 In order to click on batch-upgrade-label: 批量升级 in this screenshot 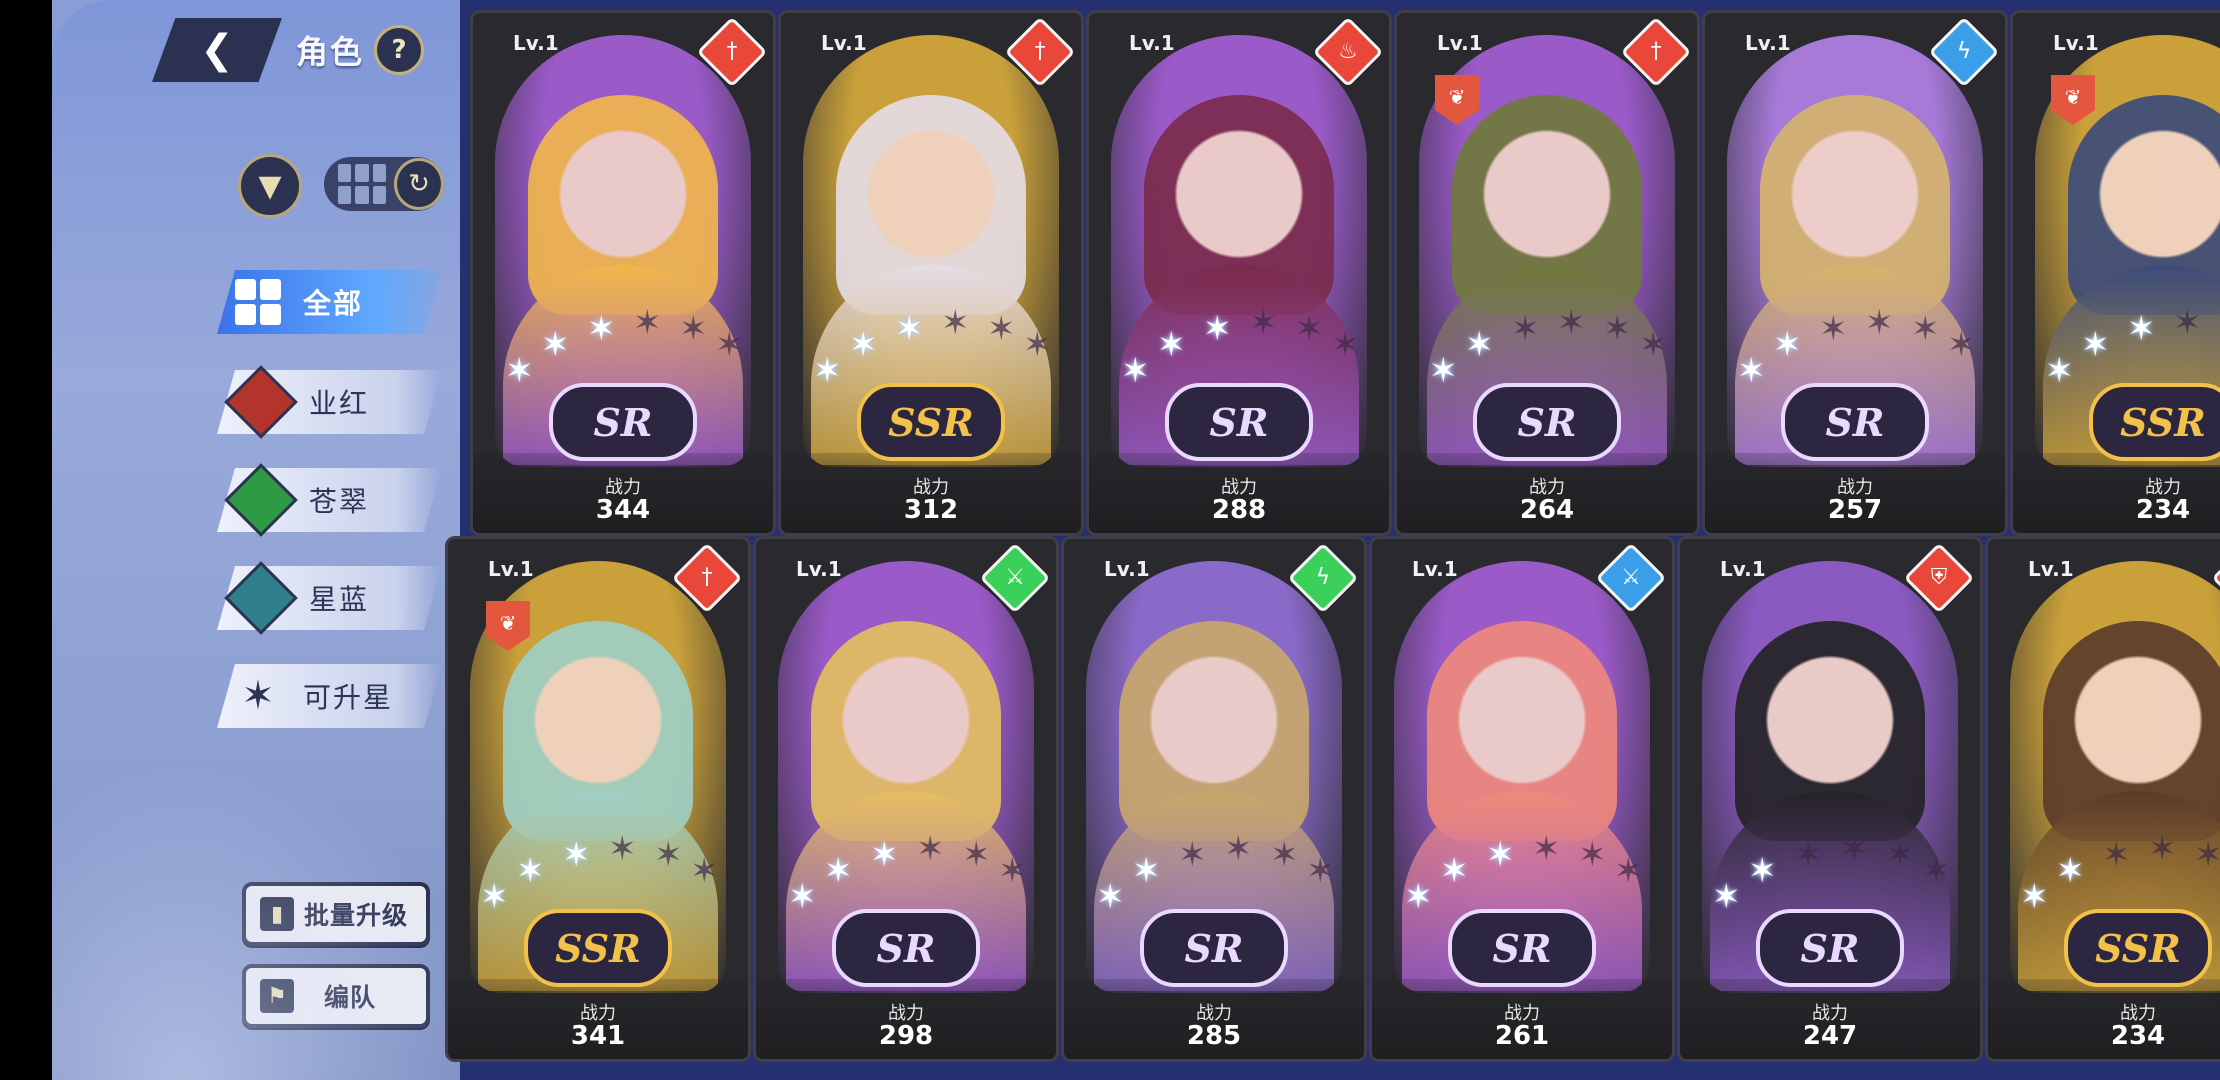, I will do `click(356, 915)`.